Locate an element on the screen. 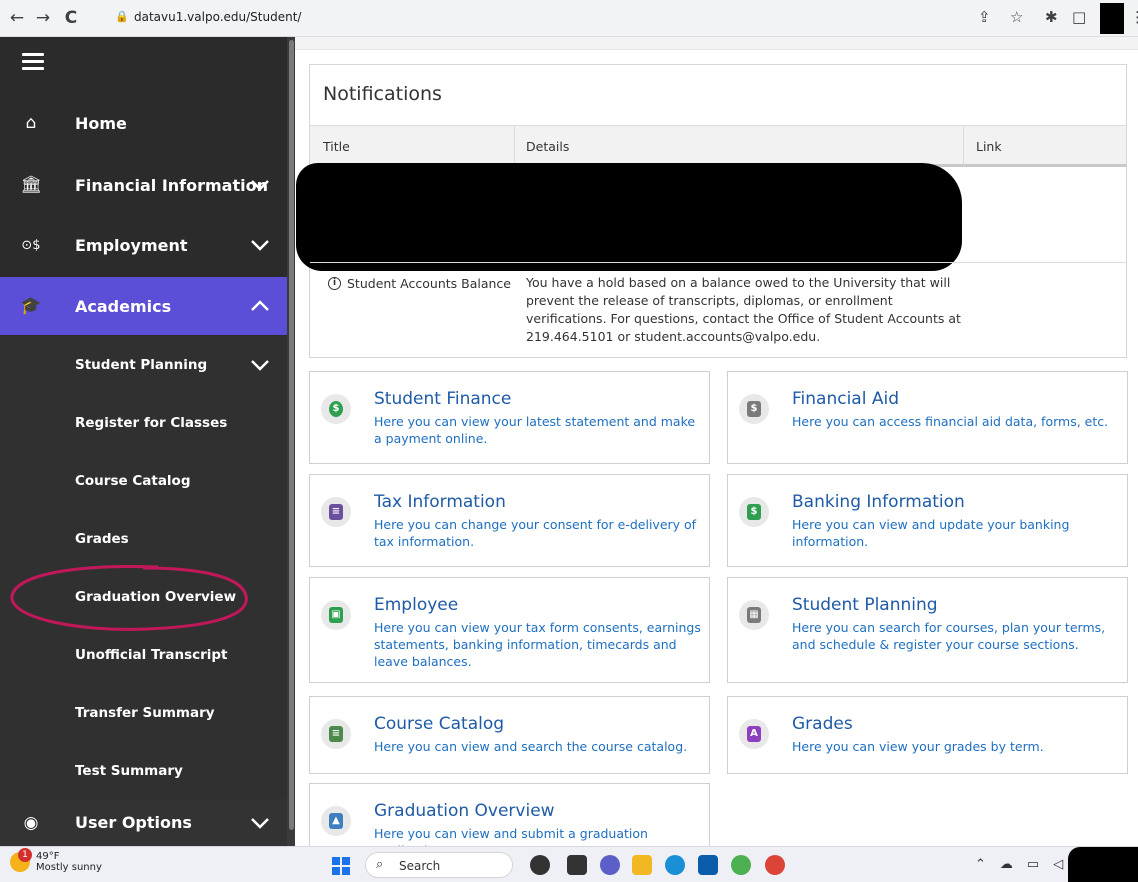 The height and width of the screenshot is (882, 1138). notification-badge: 1 is located at coordinates (25, 855).